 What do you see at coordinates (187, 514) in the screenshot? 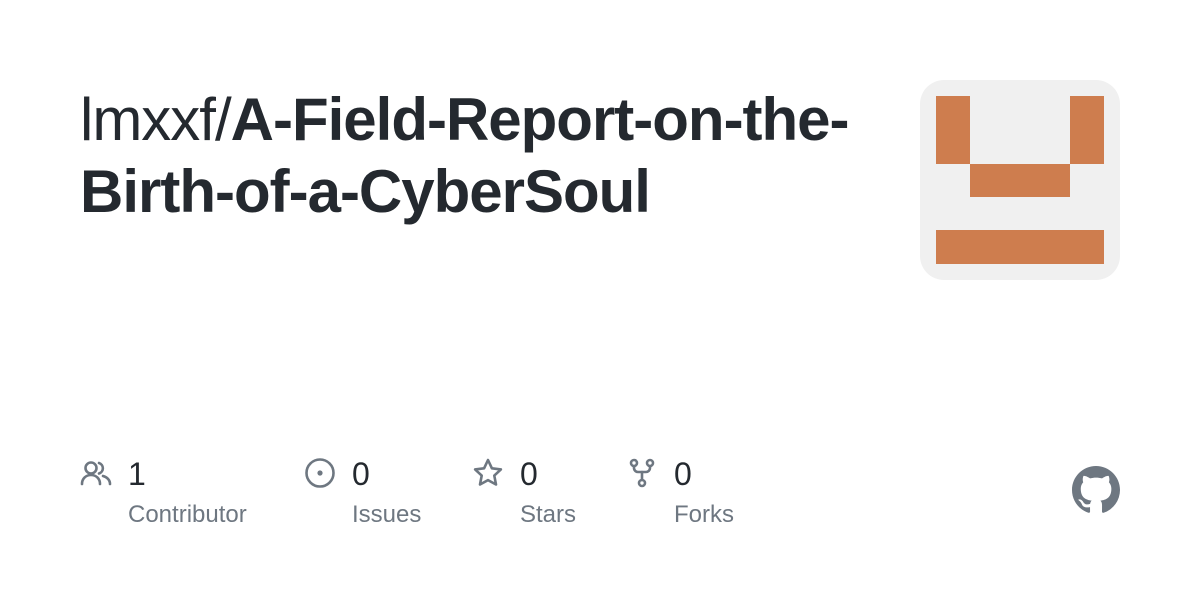
I see `contributors-label: Contributor` at bounding box center [187, 514].